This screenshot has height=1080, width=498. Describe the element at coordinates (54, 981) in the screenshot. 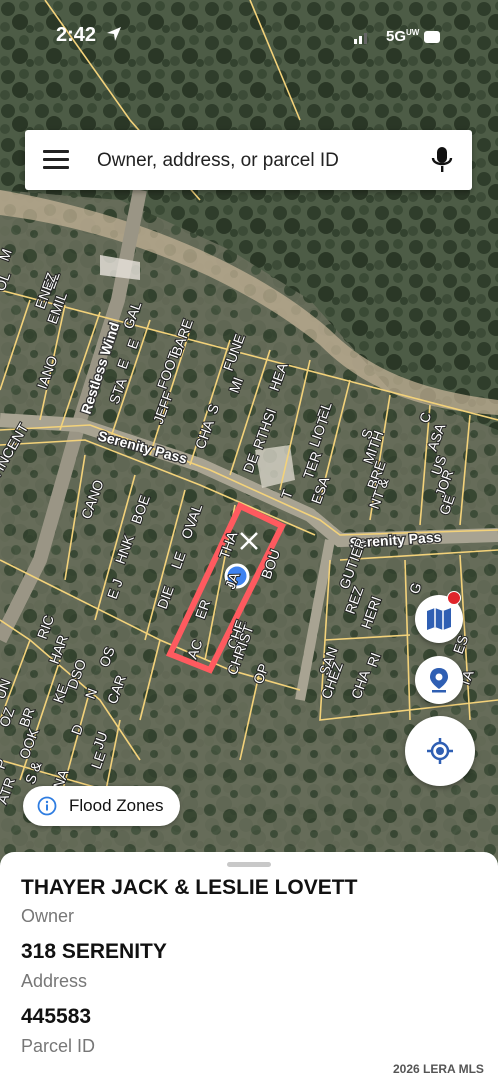

I see `address-label: Address` at that location.